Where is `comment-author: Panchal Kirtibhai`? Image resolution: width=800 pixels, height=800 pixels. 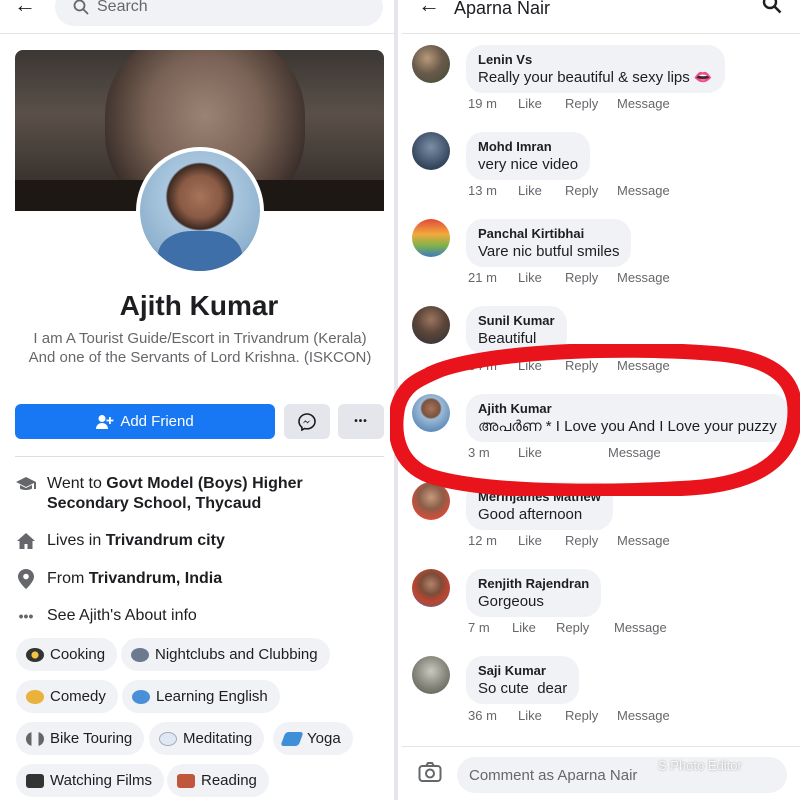 comment-author: Panchal Kirtibhai is located at coordinates (548, 233).